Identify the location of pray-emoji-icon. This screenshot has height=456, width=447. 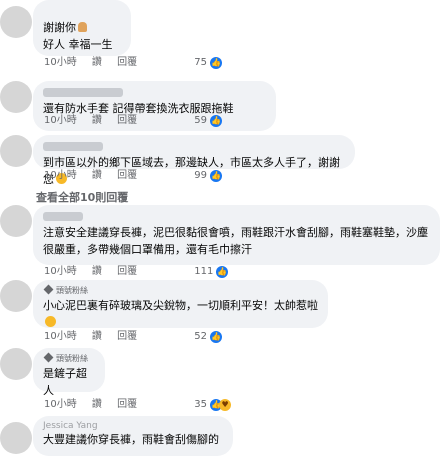
(82, 27).